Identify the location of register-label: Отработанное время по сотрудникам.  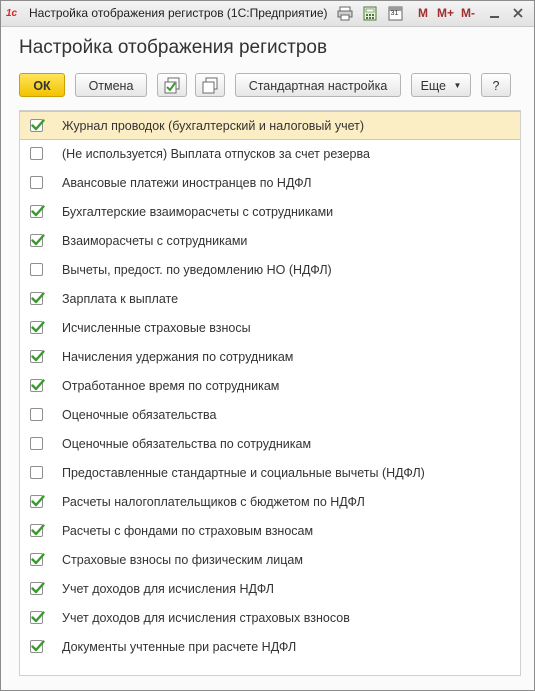
(171, 386).